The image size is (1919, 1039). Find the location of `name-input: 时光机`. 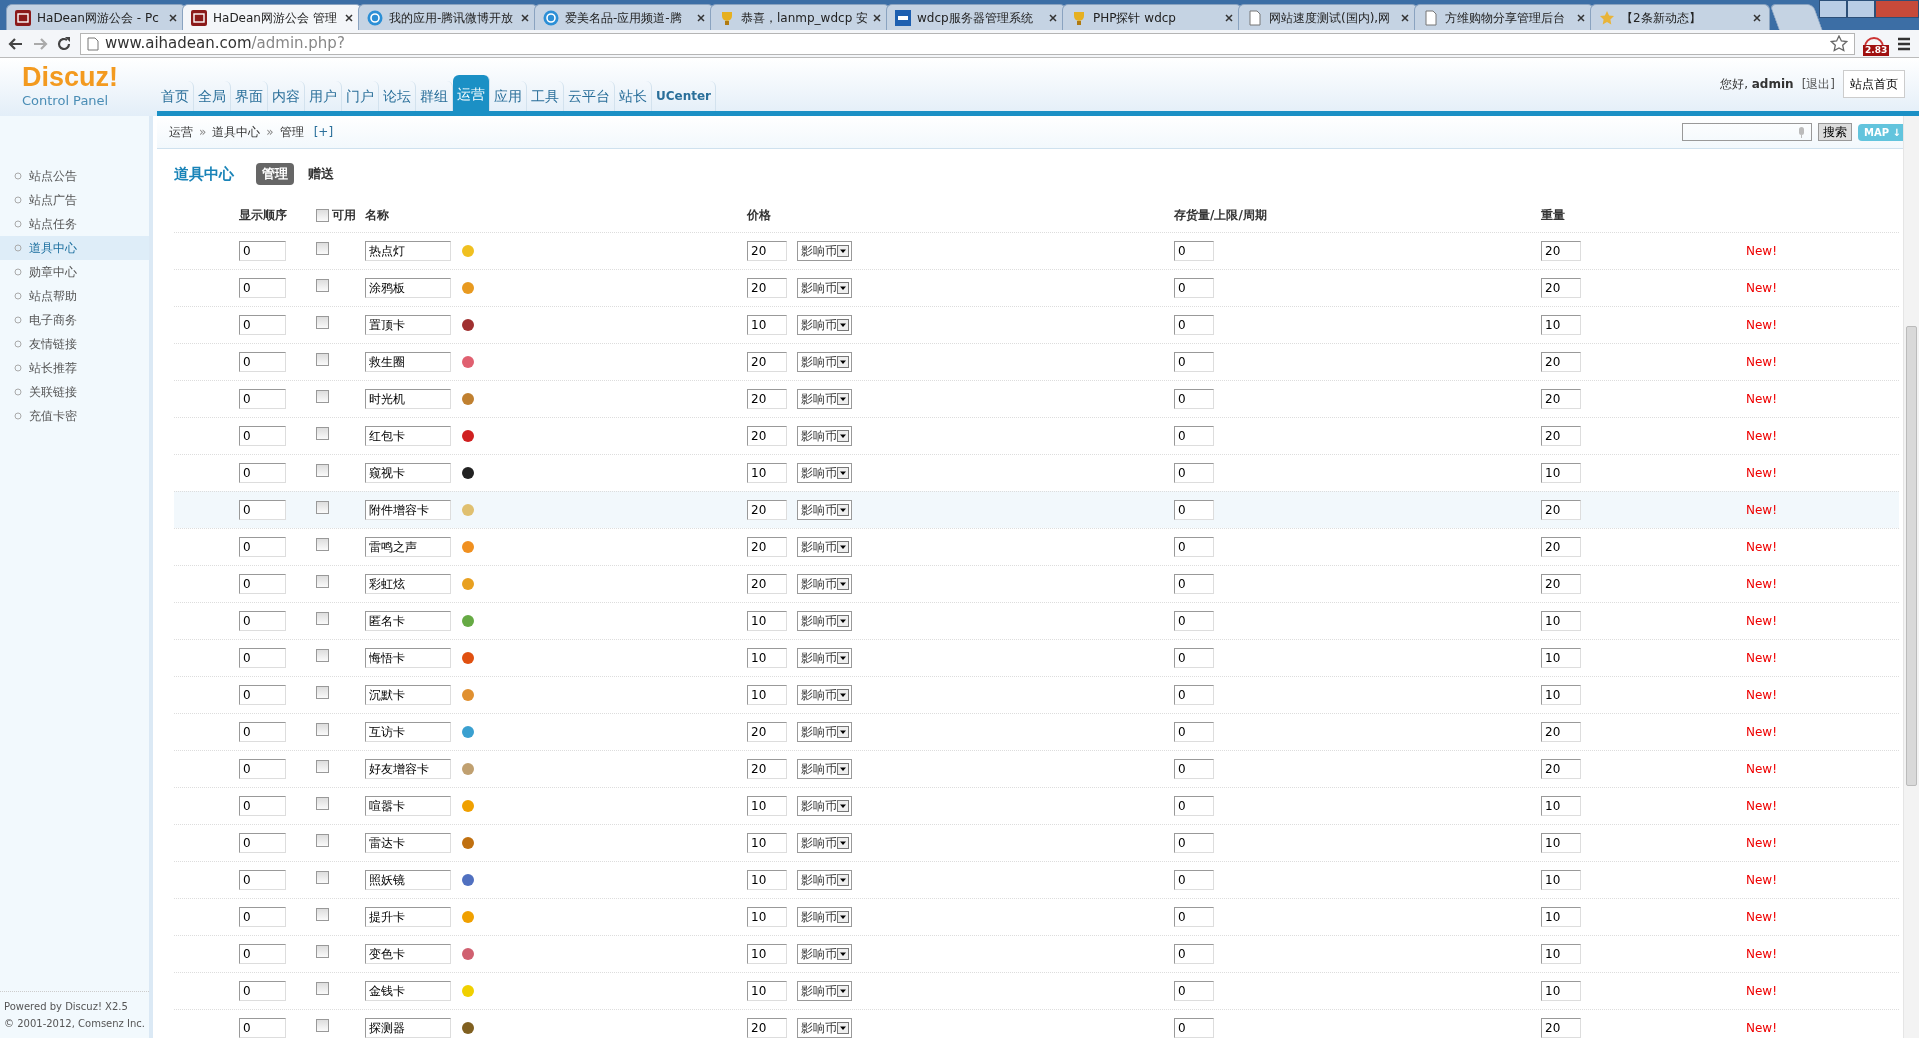

name-input: 时光机 is located at coordinates (408, 399).